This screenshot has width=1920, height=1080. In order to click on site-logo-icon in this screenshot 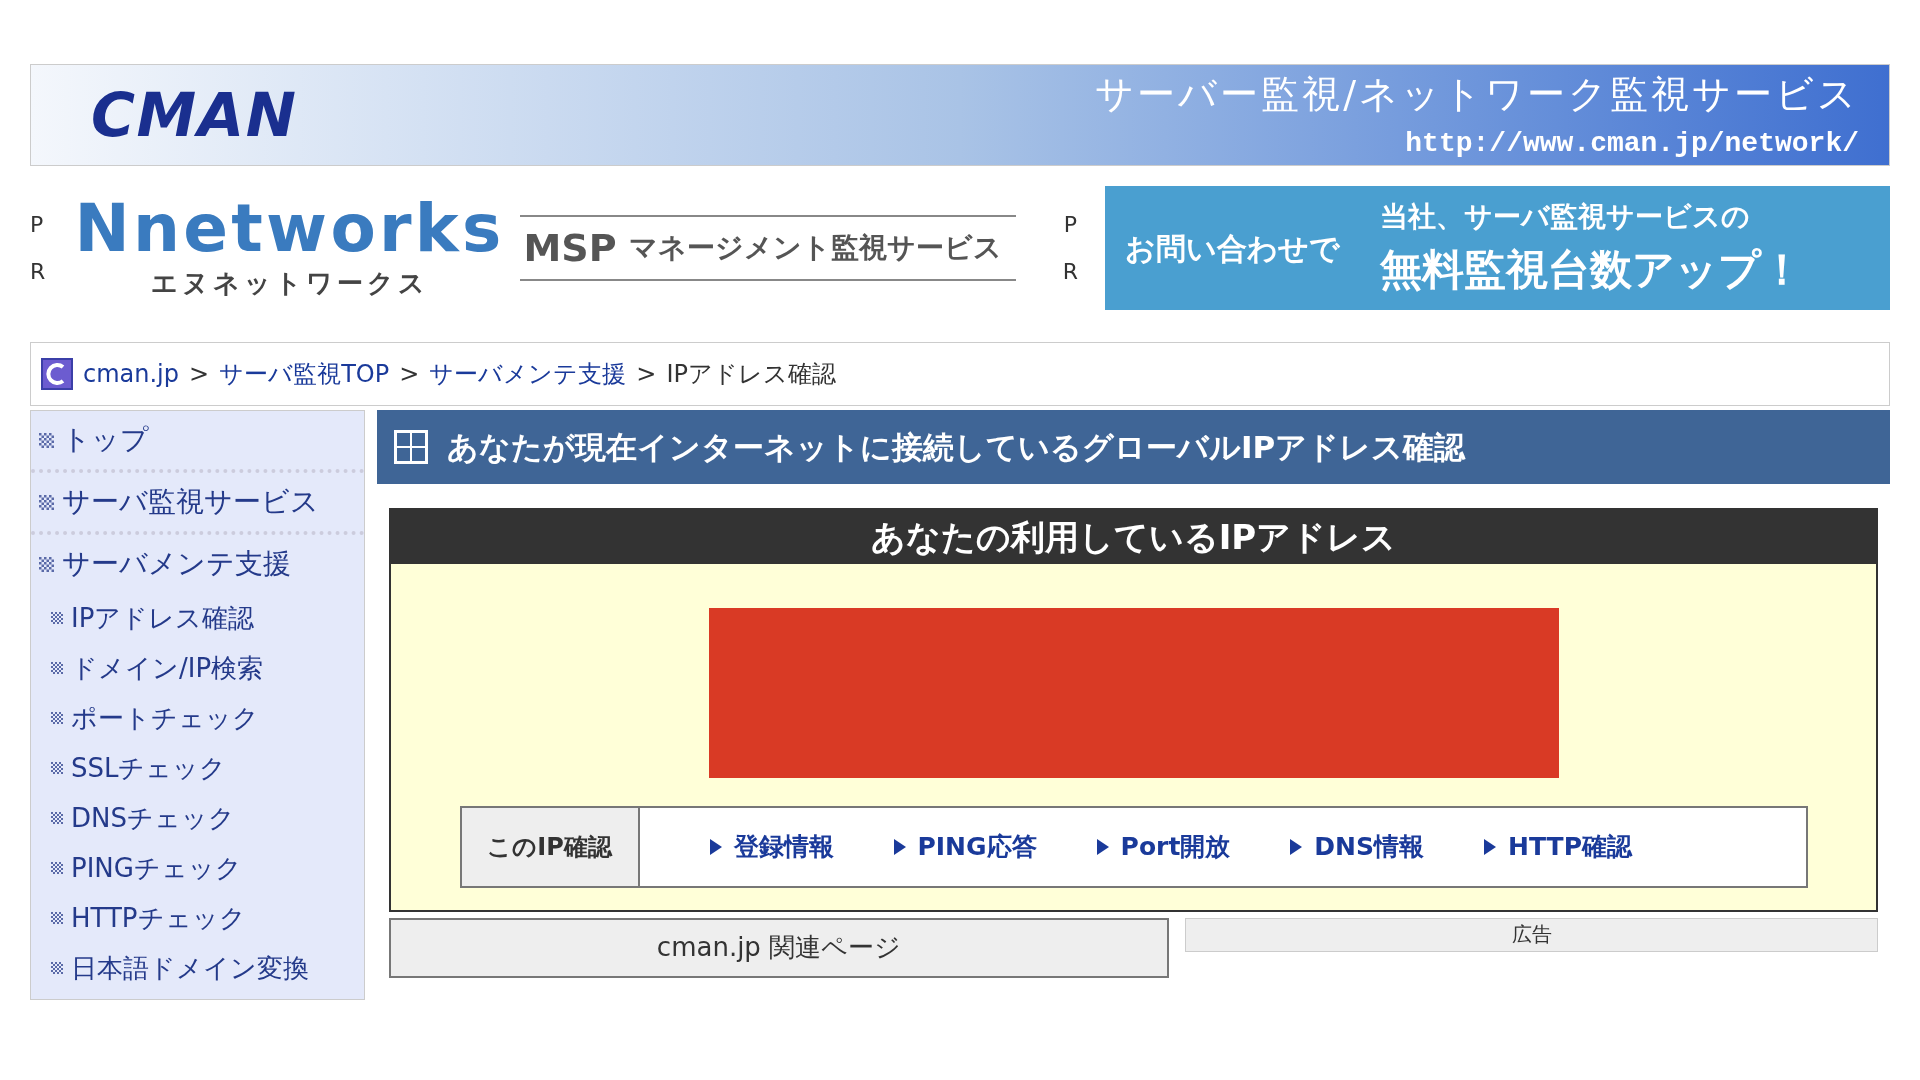, I will do `click(57, 374)`.